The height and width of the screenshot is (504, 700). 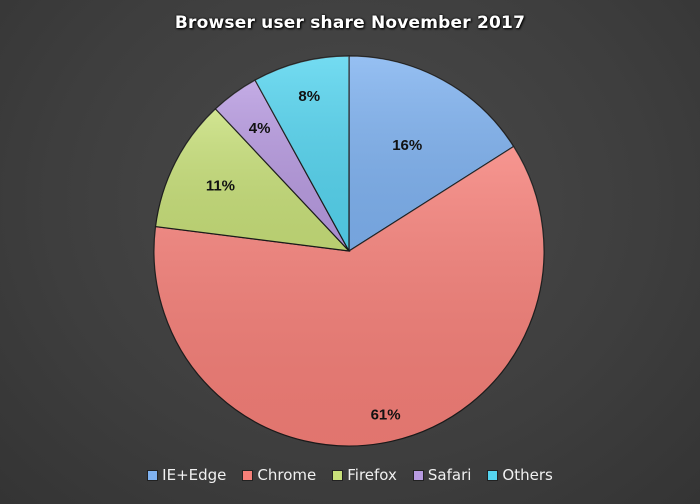 I want to click on legend-swatch-safari, so click(x=418, y=475).